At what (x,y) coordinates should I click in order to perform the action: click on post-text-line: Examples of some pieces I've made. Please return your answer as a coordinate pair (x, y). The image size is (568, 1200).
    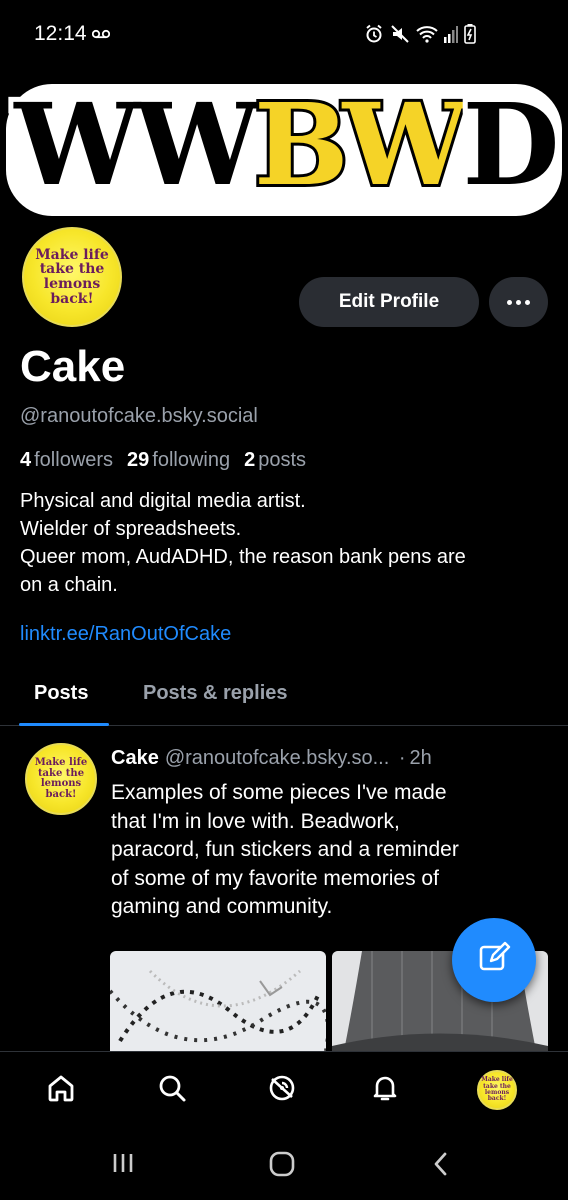
    Looking at the image, I should click on (279, 792).